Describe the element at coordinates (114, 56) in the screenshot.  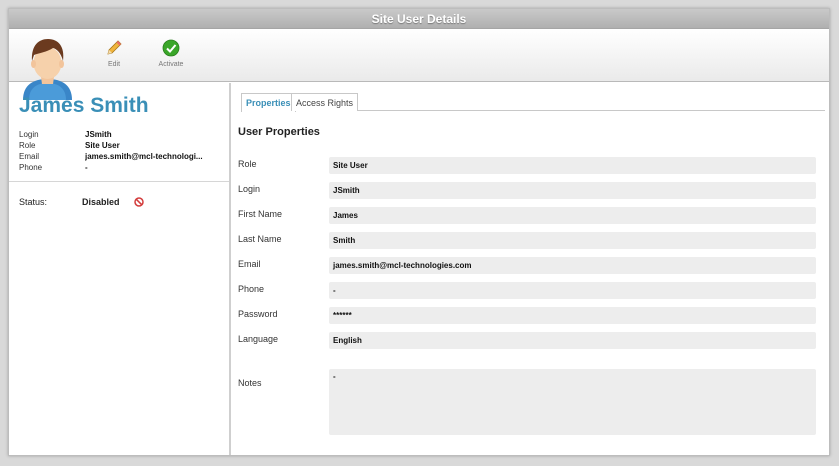
I see `edit-button: Edit` at that location.